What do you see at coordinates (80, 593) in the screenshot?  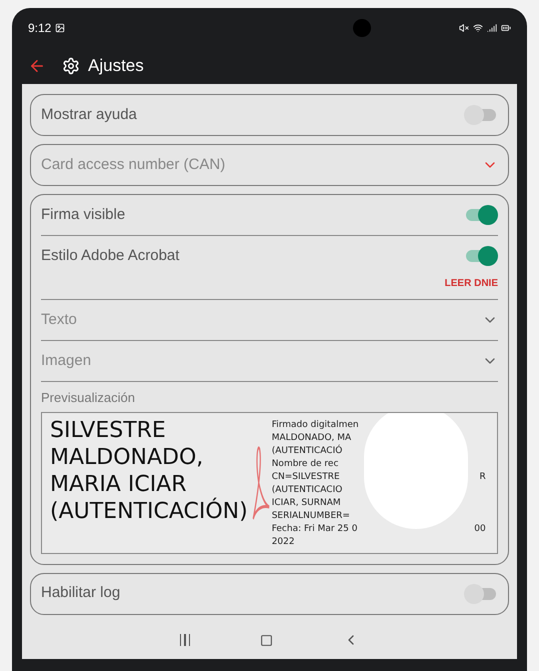 I see `setting-label: Habilitar log` at bounding box center [80, 593].